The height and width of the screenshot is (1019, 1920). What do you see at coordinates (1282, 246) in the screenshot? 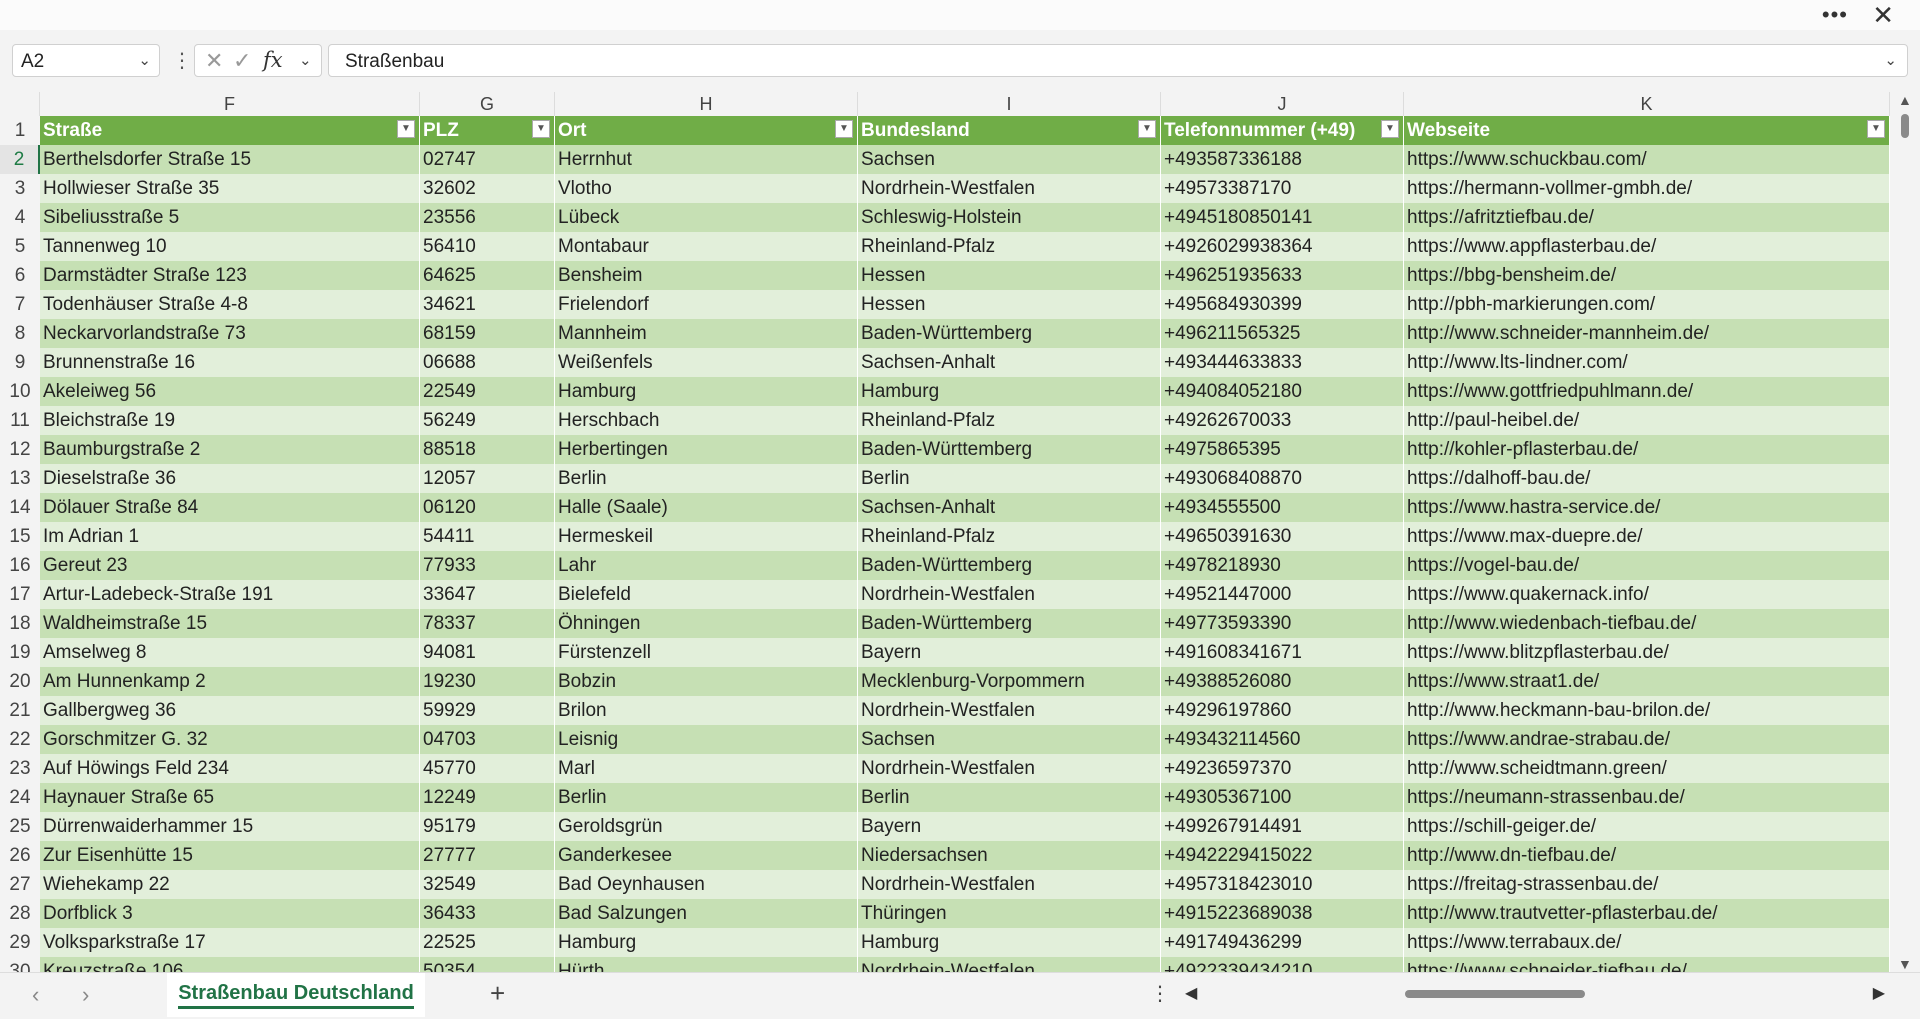
I see `table-cell: +4926029938364` at bounding box center [1282, 246].